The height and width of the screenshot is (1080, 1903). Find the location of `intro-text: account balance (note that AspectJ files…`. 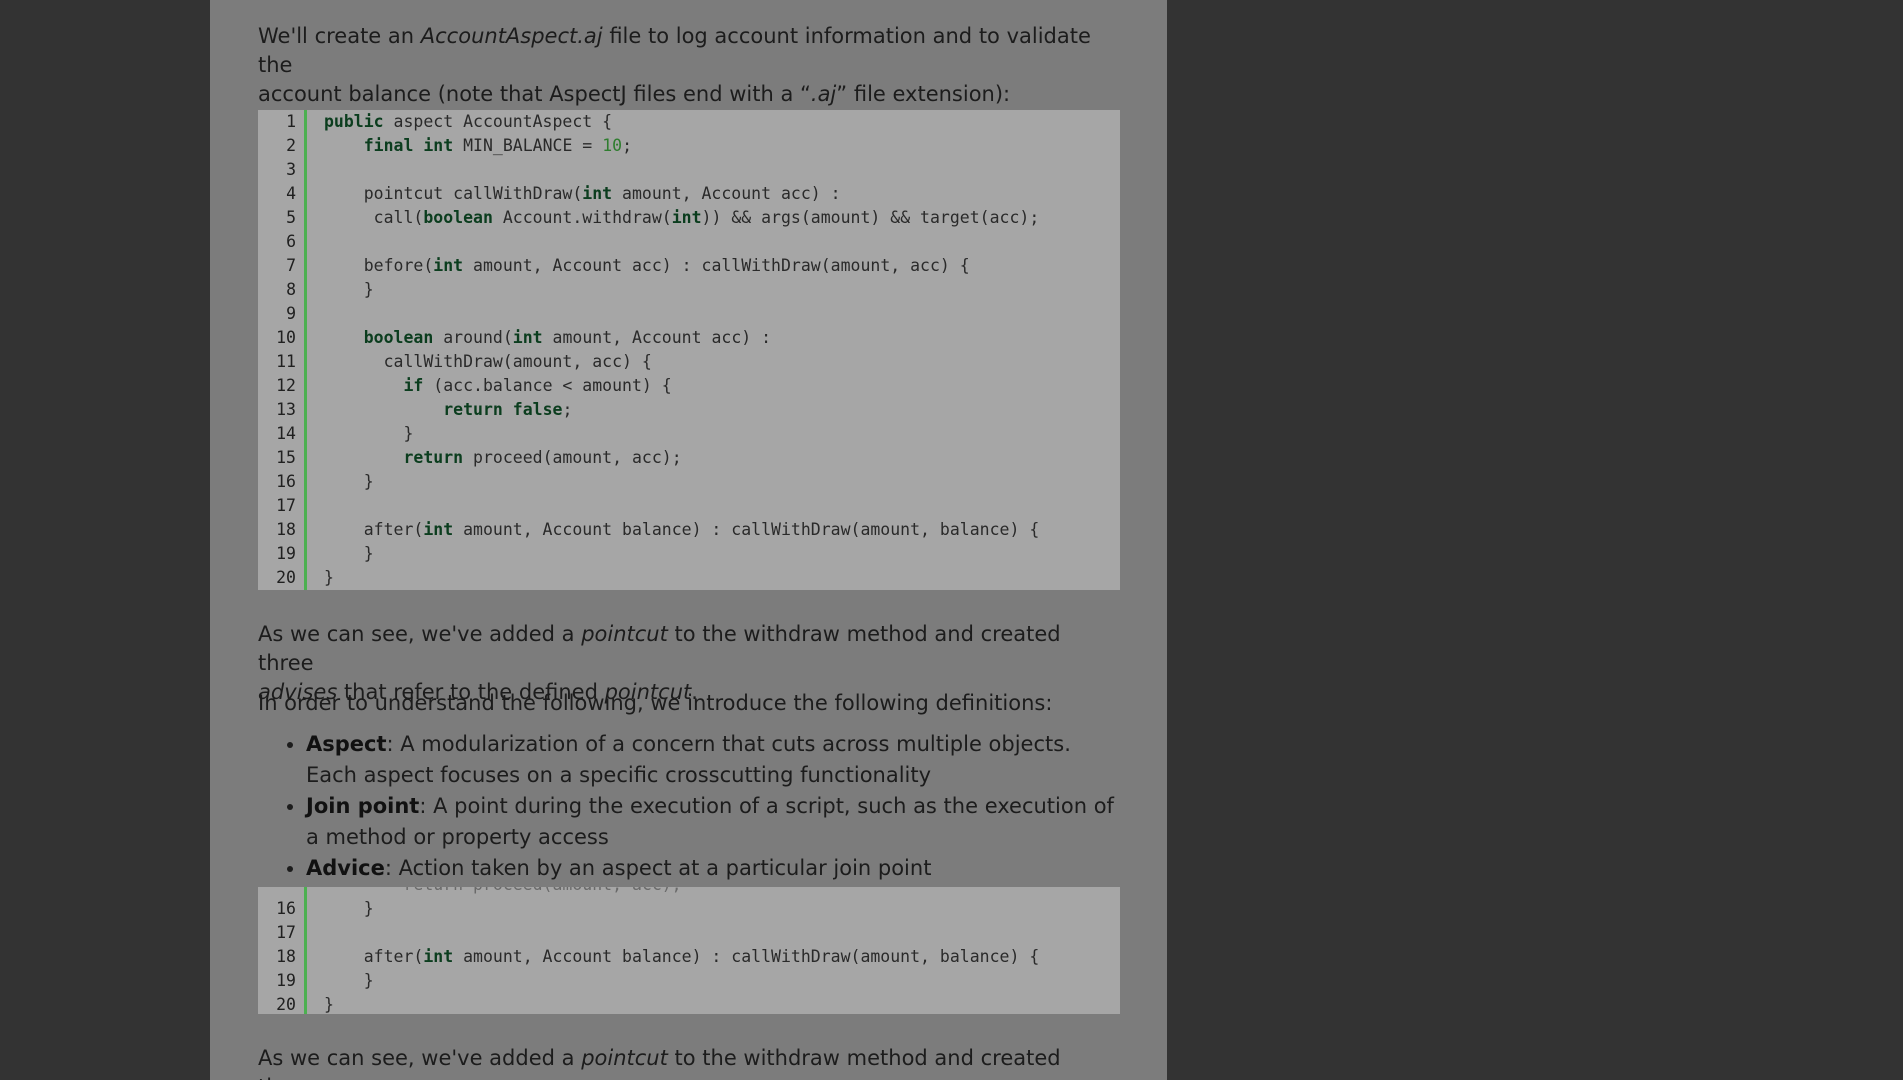

intro-text: account balance (note that AspectJ files… is located at coordinates (534, 94).